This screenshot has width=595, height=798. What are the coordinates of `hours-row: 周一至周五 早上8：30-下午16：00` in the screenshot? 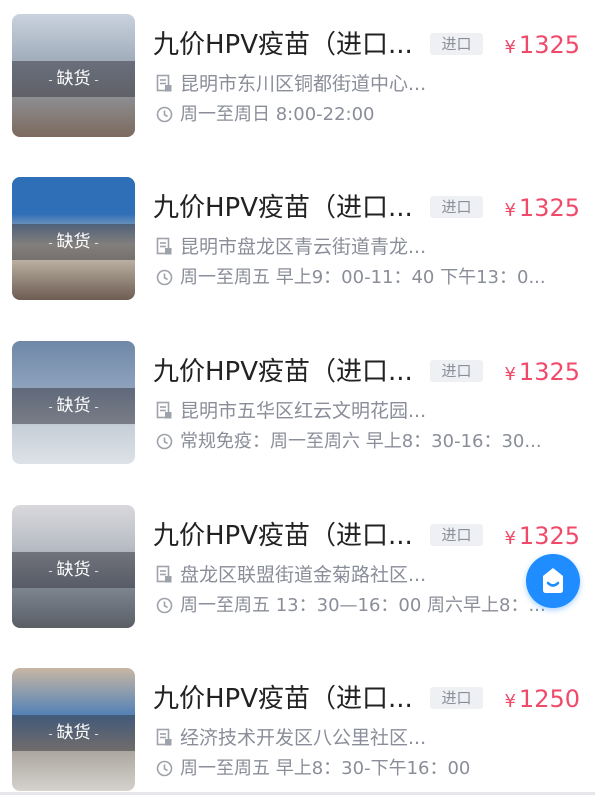 It's located at (368, 769).